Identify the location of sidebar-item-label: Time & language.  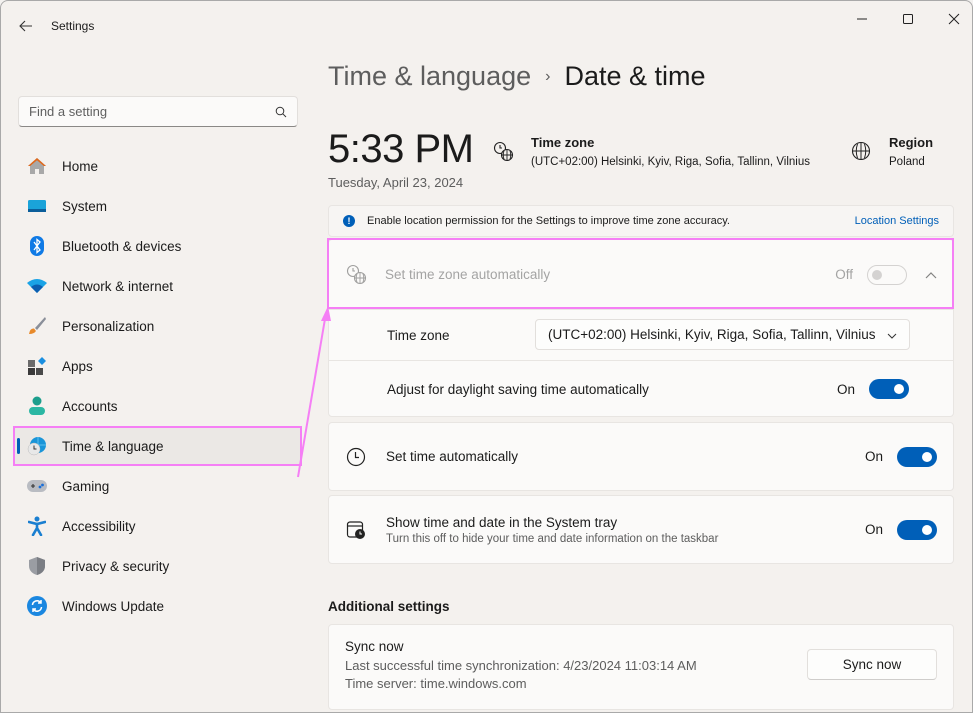
(113, 446).